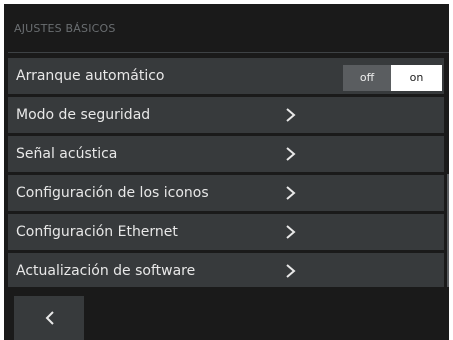 The width and height of the screenshot is (453, 340). I want to click on row-label: Modo de seguridad, so click(83, 115).